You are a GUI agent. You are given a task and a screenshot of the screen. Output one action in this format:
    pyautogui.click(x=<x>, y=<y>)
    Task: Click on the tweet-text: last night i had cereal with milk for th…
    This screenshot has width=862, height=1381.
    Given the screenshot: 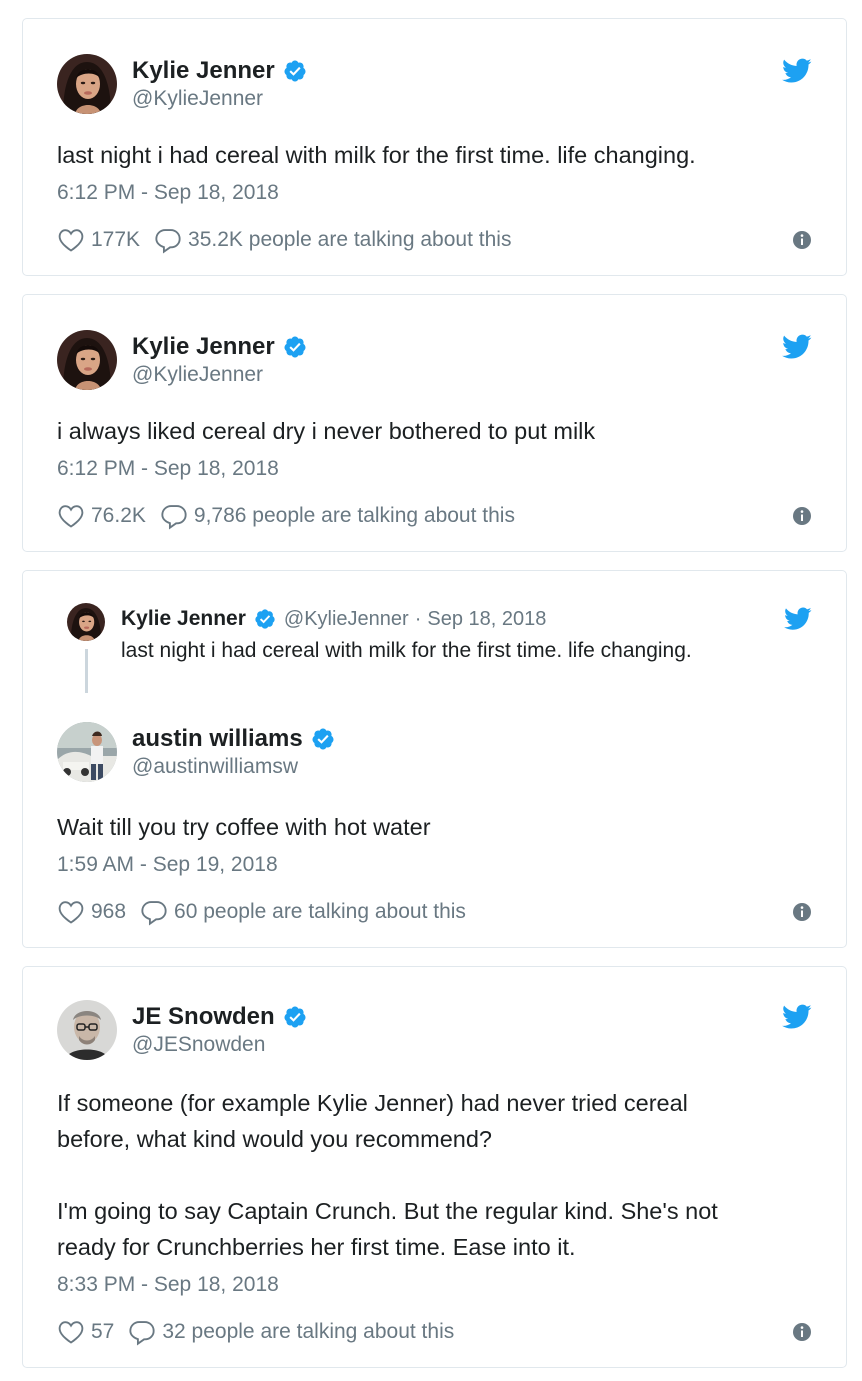 What is the action you would take?
    pyautogui.click(x=376, y=155)
    